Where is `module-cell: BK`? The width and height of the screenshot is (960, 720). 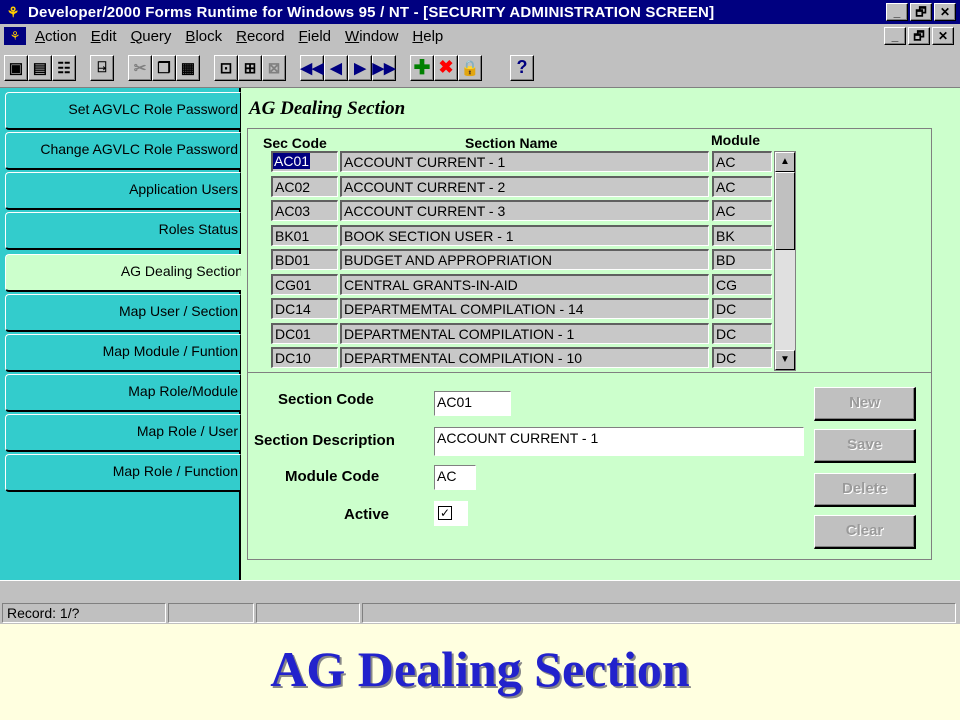
module-cell: BK is located at coordinates (742, 235).